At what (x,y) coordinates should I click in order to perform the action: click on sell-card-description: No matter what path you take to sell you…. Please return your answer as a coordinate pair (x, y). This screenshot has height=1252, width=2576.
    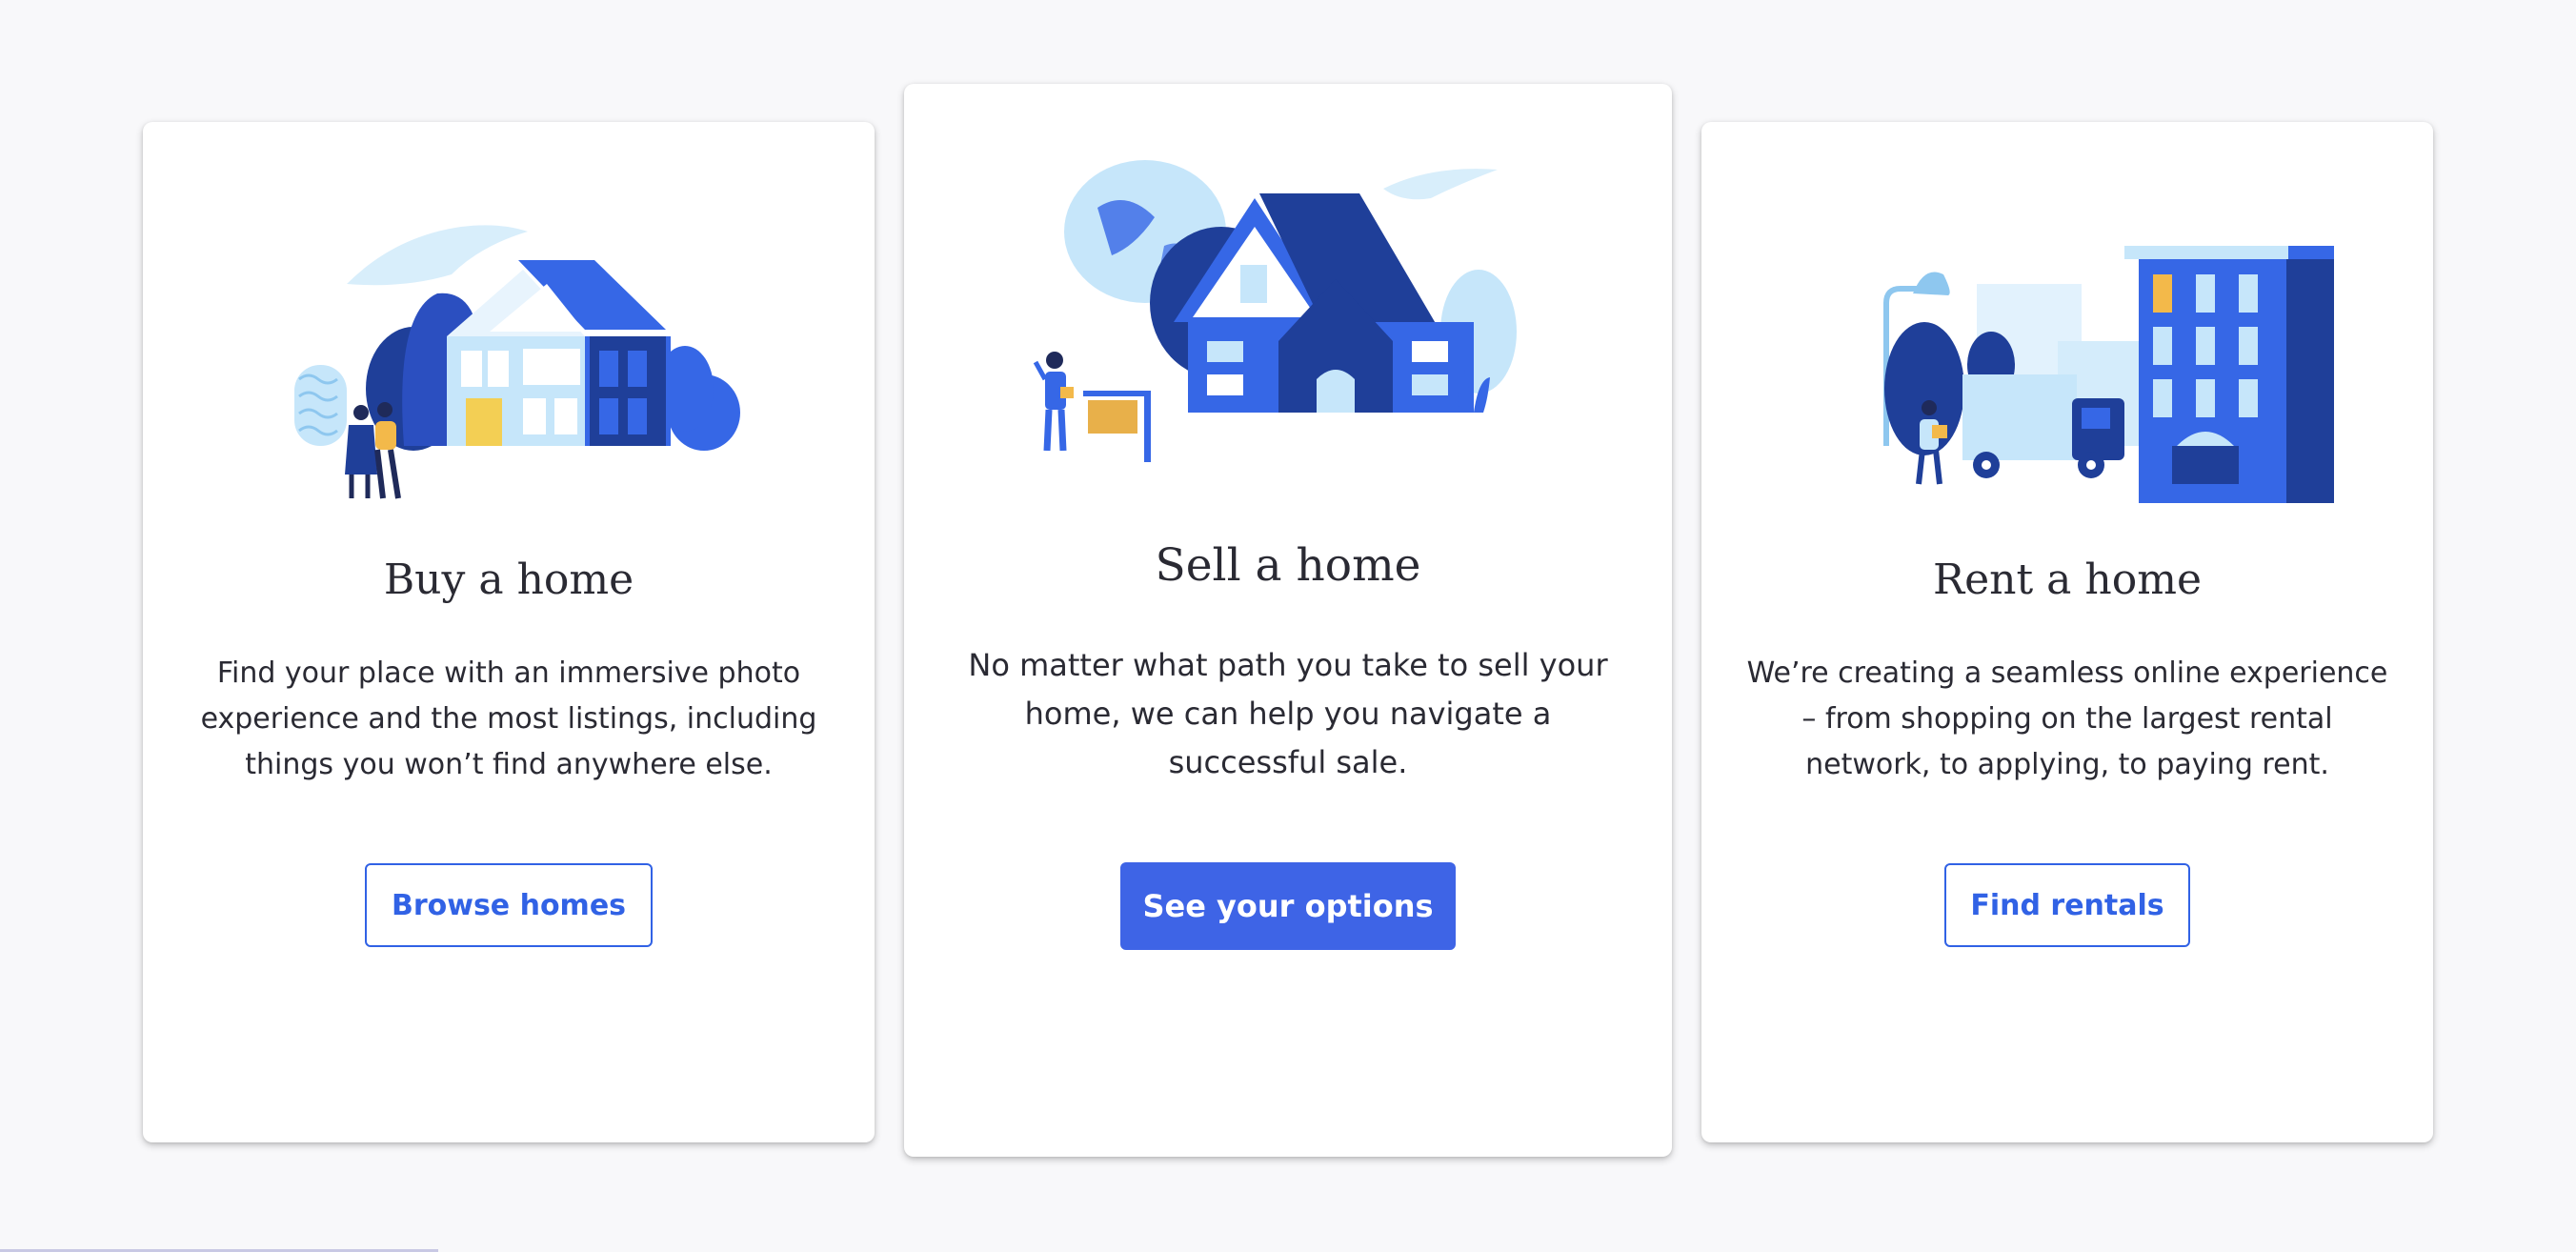
    Looking at the image, I should click on (1288, 713).